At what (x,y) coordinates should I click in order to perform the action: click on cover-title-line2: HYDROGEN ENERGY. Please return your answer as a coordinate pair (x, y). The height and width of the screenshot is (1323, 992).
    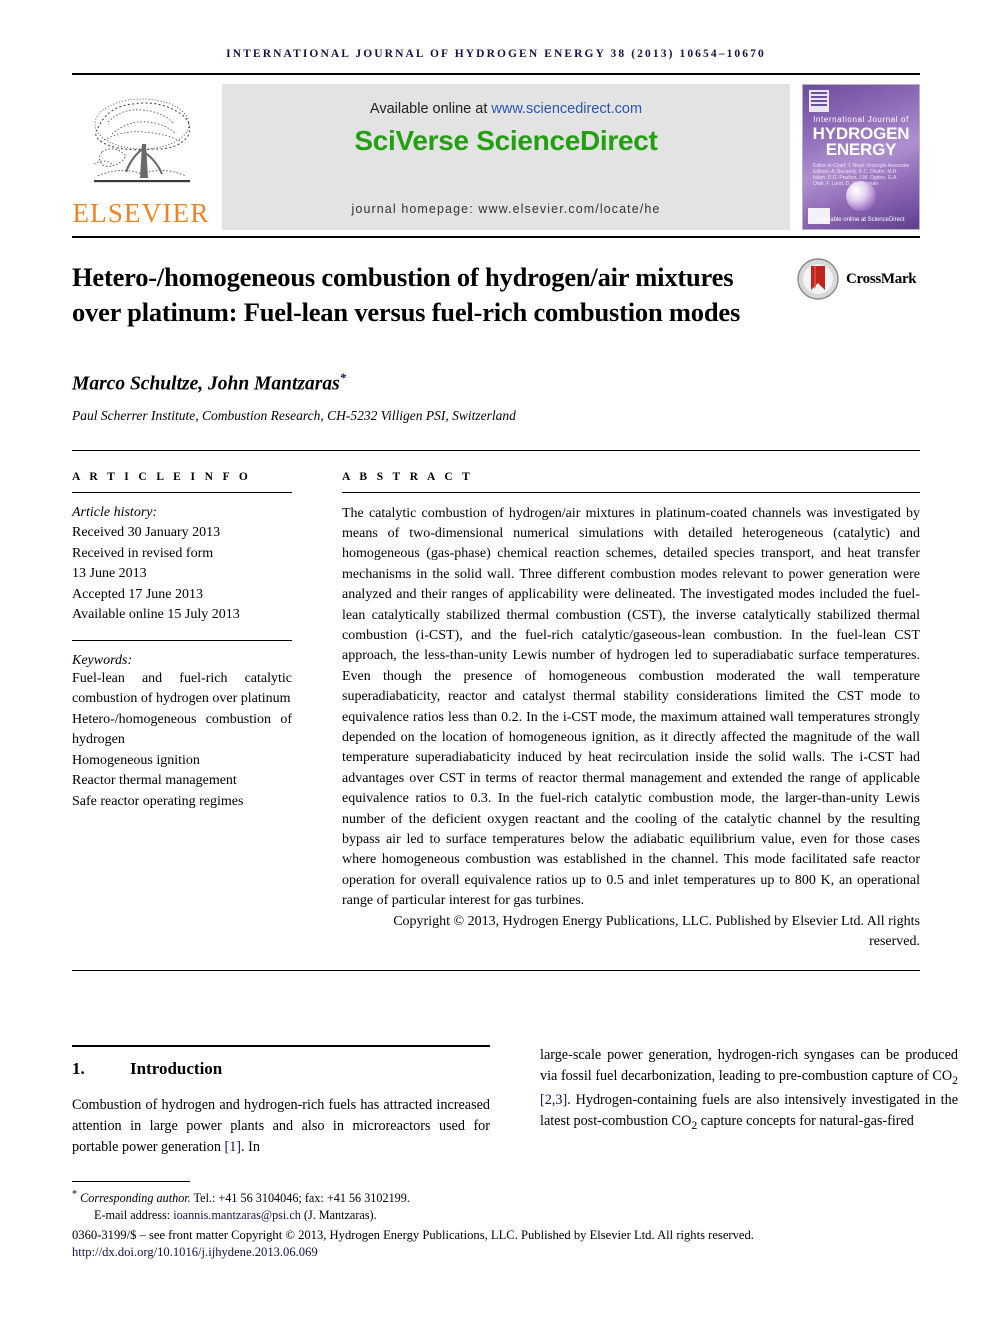
    Looking at the image, I should click on (861, 142).